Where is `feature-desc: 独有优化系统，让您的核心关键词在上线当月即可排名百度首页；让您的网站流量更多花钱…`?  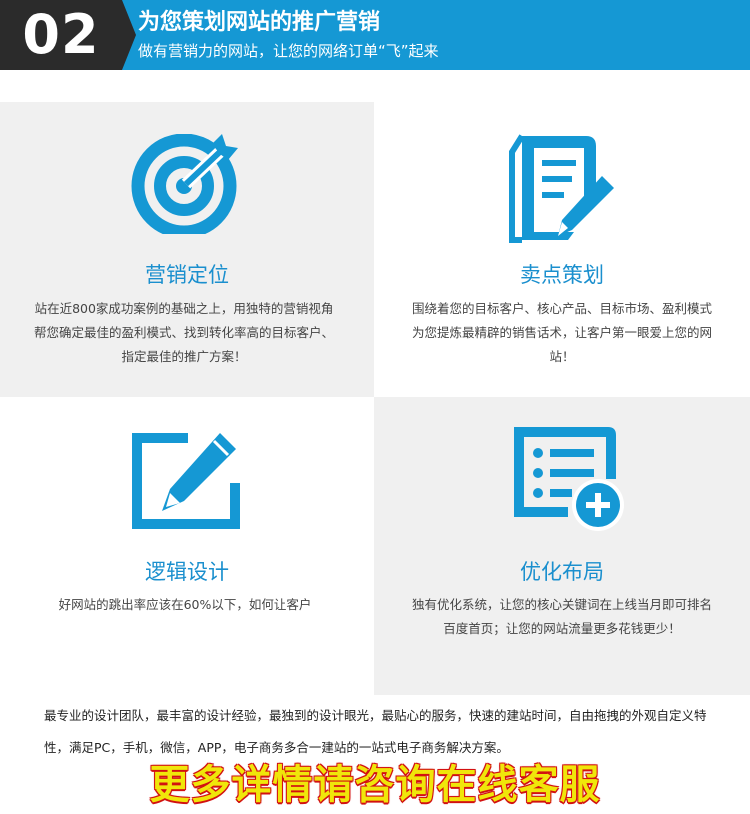
feature-desc: 独有优化系统，让您的核心关键词在上线当月即可排名百度首页；让您的网站流量更多花钱… is located at coordinates (562, 616).